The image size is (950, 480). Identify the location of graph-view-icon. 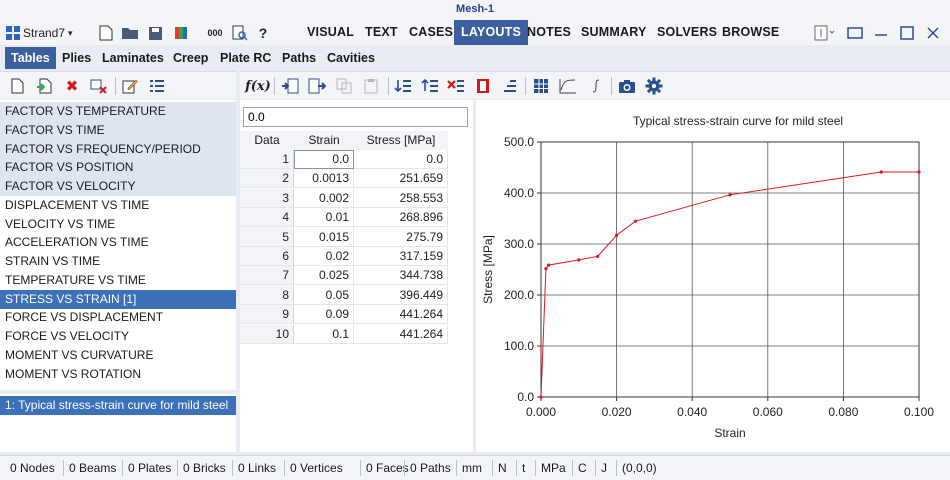
(568, 86).